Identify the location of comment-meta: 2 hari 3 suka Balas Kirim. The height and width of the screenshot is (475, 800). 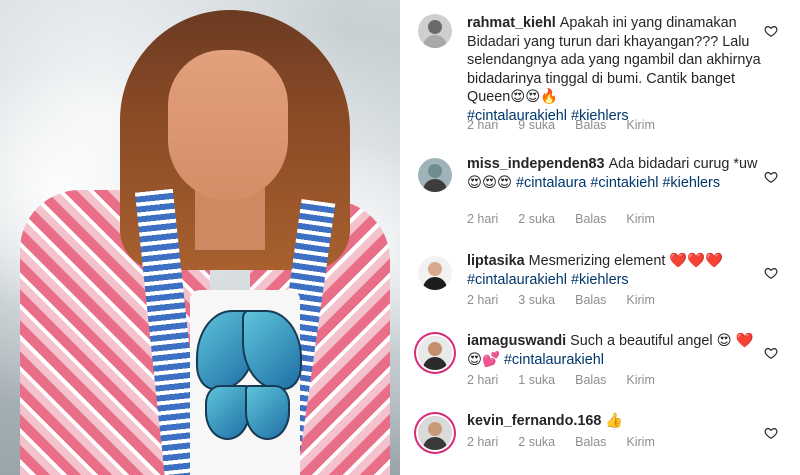
(571, 300).